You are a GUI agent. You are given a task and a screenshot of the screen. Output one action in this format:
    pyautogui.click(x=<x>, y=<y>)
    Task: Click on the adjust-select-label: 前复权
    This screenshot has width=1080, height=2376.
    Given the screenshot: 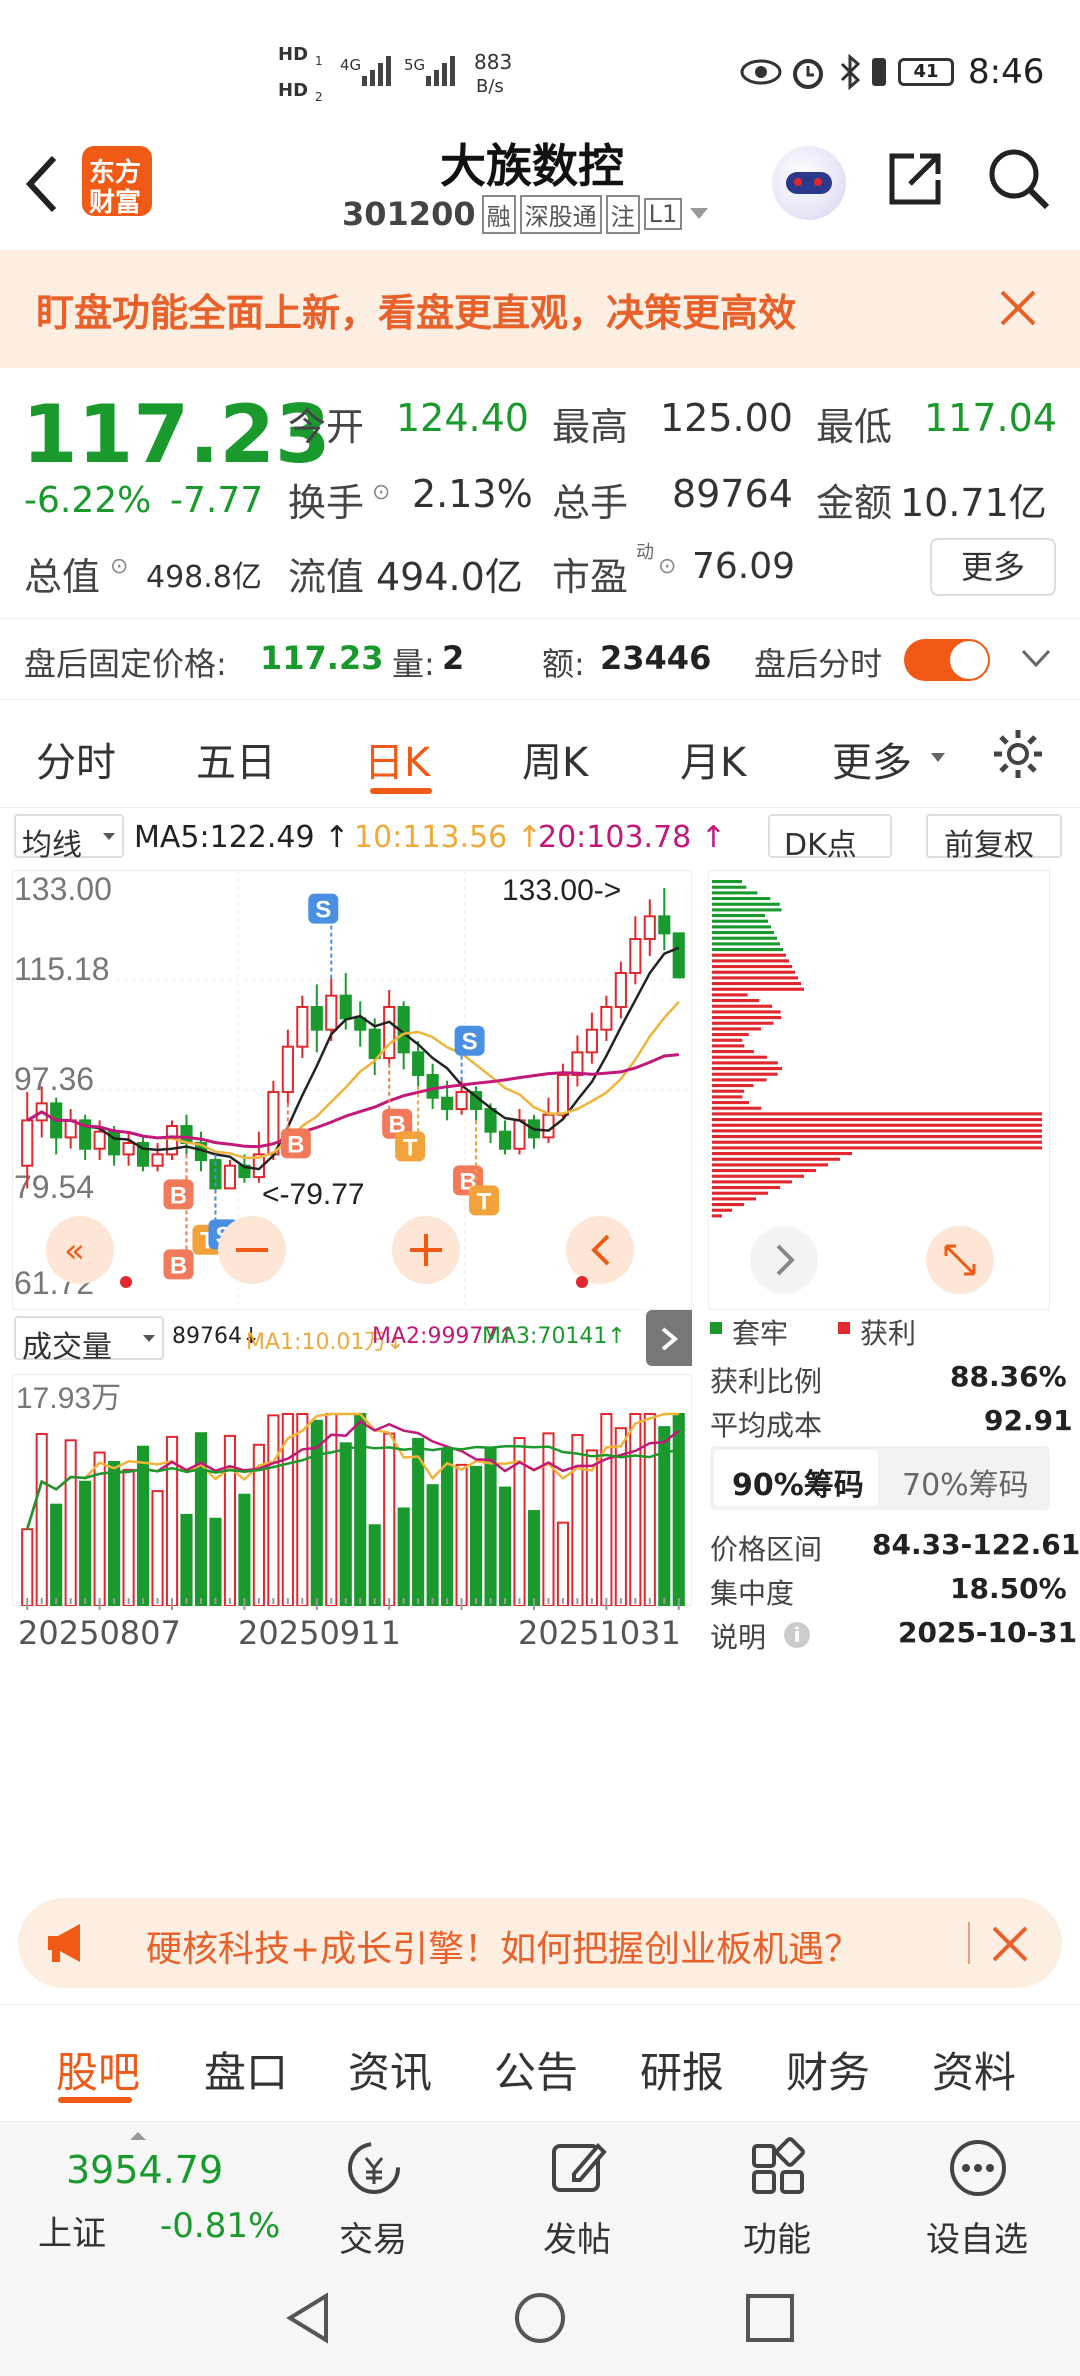 What is the action you would take?
    pyautogui.click(x=989, y=845)
    